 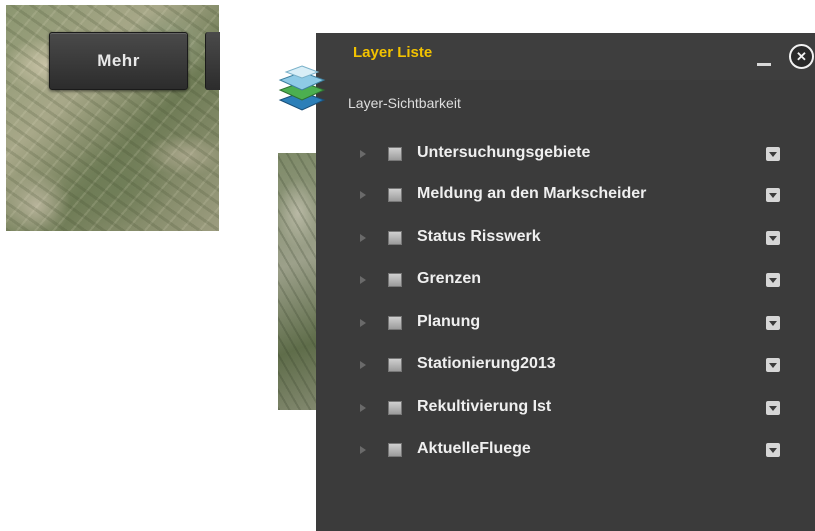 I want to click on layer-label: Meldung an den Markscheider, so click(x=532, y=193).